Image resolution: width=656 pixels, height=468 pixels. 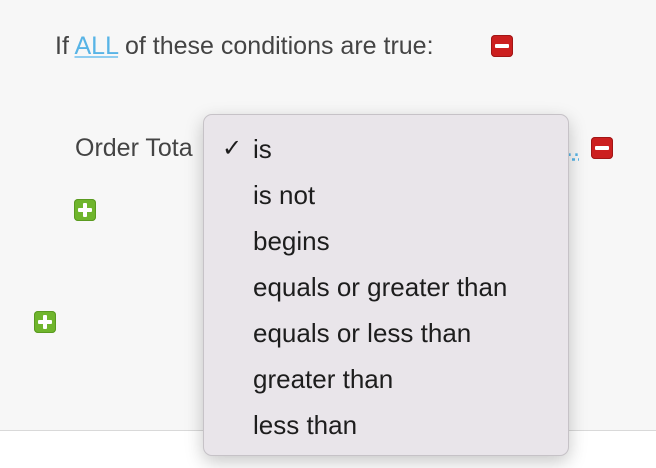 What do you see at coordinates (323, 379) in the screenshot?
I see `option-label: greater than` at bounding box center [323, 379].